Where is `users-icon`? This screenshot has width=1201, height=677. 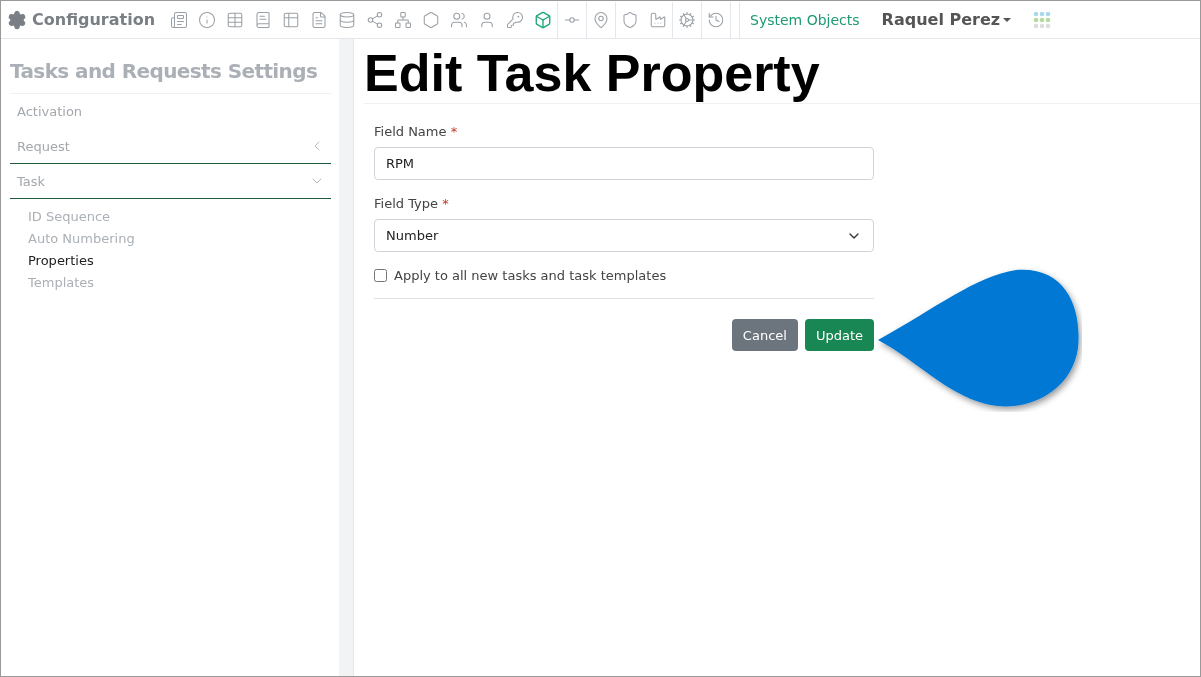 users-icon is located at coordinates (459, 19).